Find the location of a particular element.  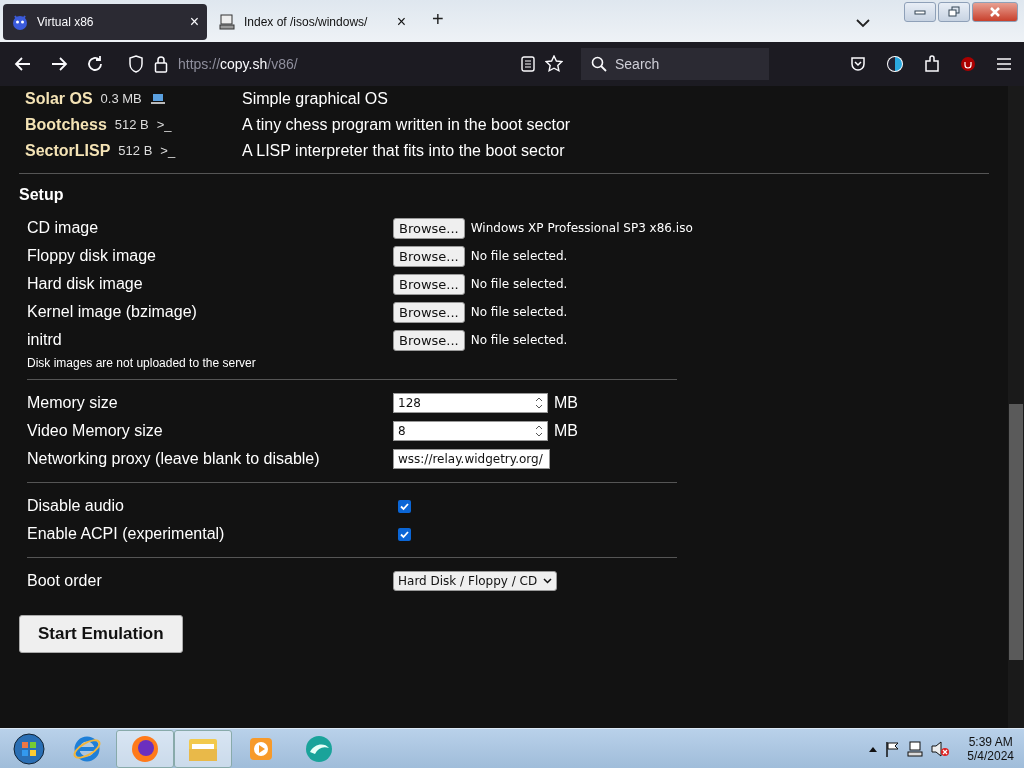

reader-icon is located at coordinates (528, 64).